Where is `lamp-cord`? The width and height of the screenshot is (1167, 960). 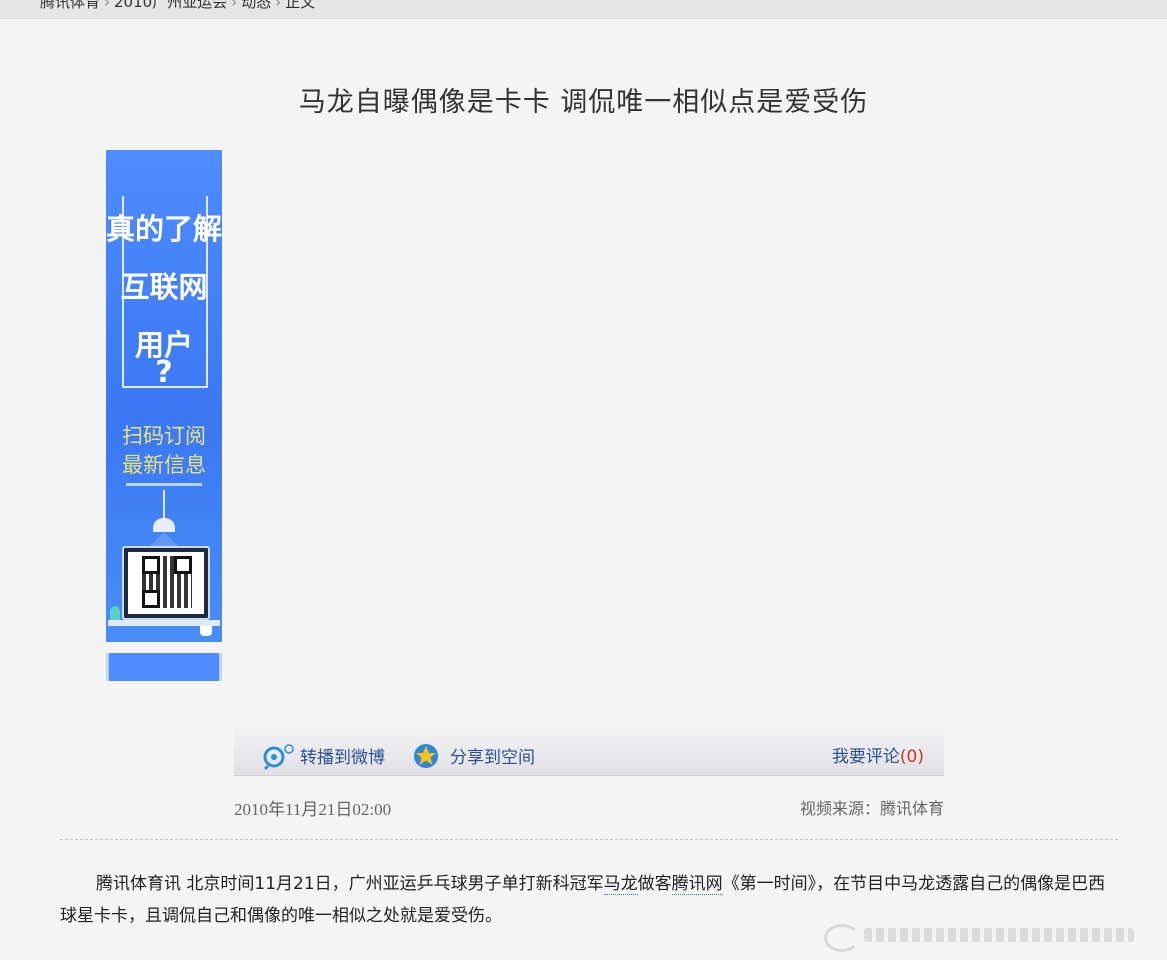
lamp-cord is located at coordinates (164, 505).